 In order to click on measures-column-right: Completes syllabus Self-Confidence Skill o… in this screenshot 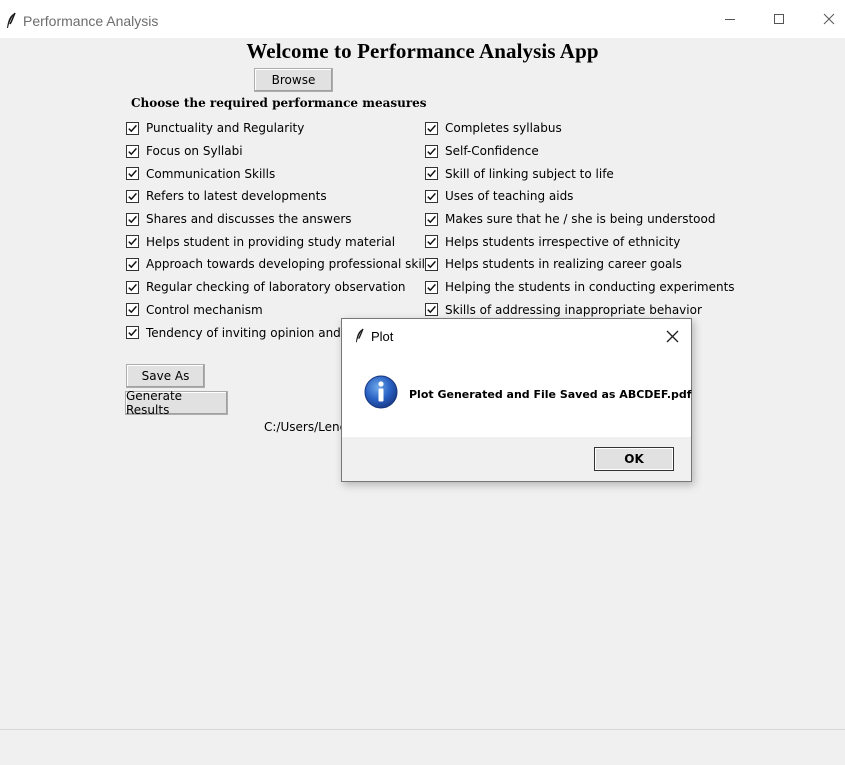, I will do `click(580, 219)`.